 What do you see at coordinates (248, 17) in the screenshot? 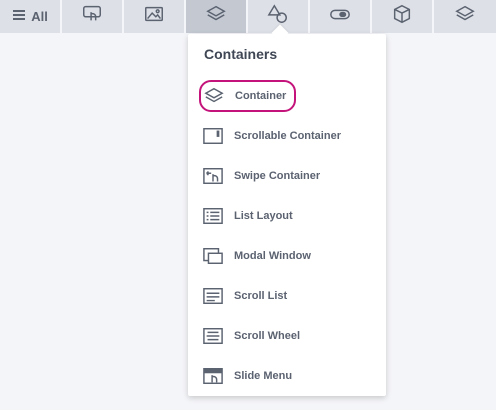
I see `category-toolbar: All` at bounding box center [248, 17].